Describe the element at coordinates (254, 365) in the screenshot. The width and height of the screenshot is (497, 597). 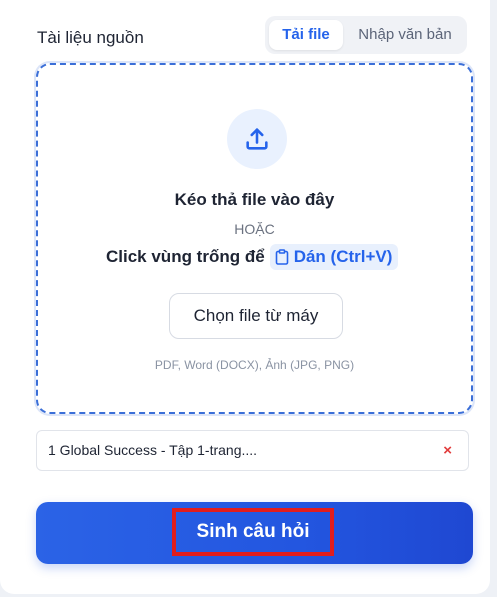
I see `supported-formats: PDF, Word (DOCX), Ảnh (JPG, PNG)` at that location.